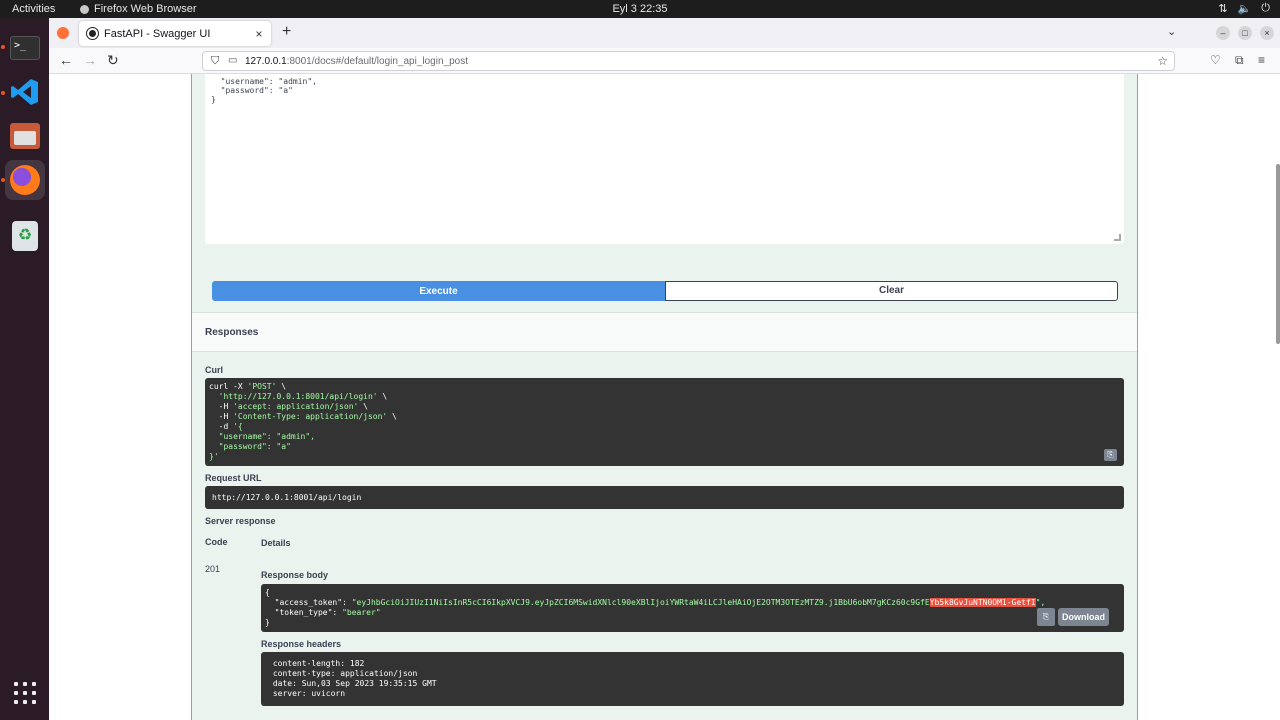  Describe the element at coordinates (63, 33) in the screenshot. I see `firefox-view-icon` at that location.